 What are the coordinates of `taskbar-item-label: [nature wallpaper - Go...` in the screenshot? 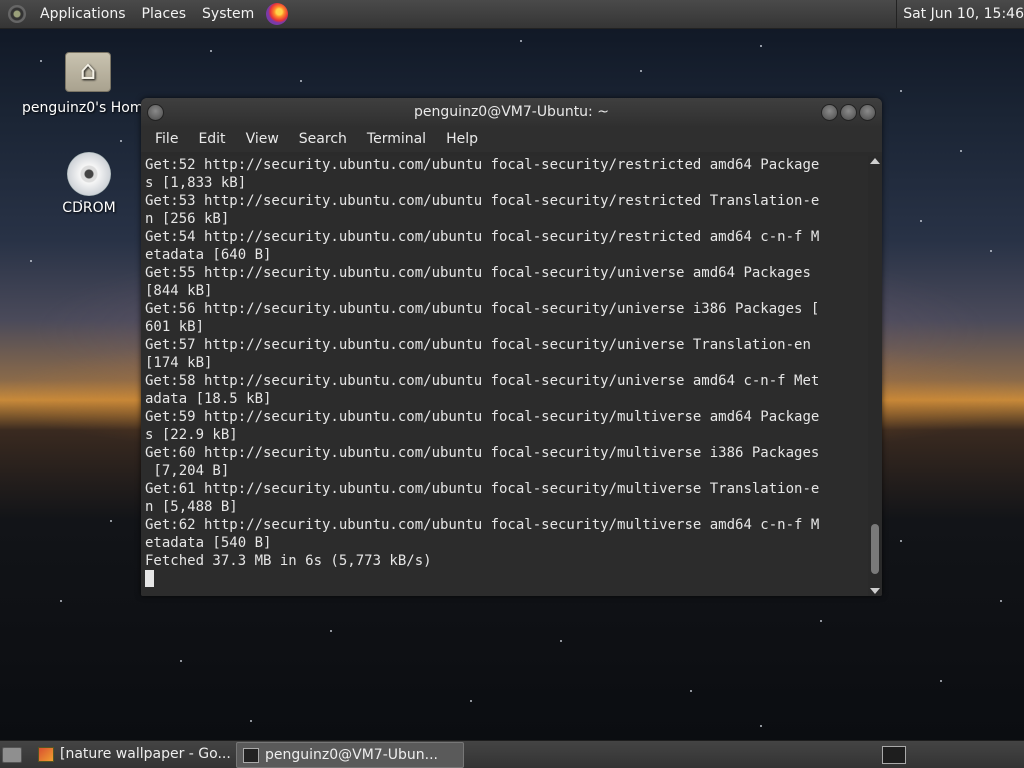 It's located at (145, 754).